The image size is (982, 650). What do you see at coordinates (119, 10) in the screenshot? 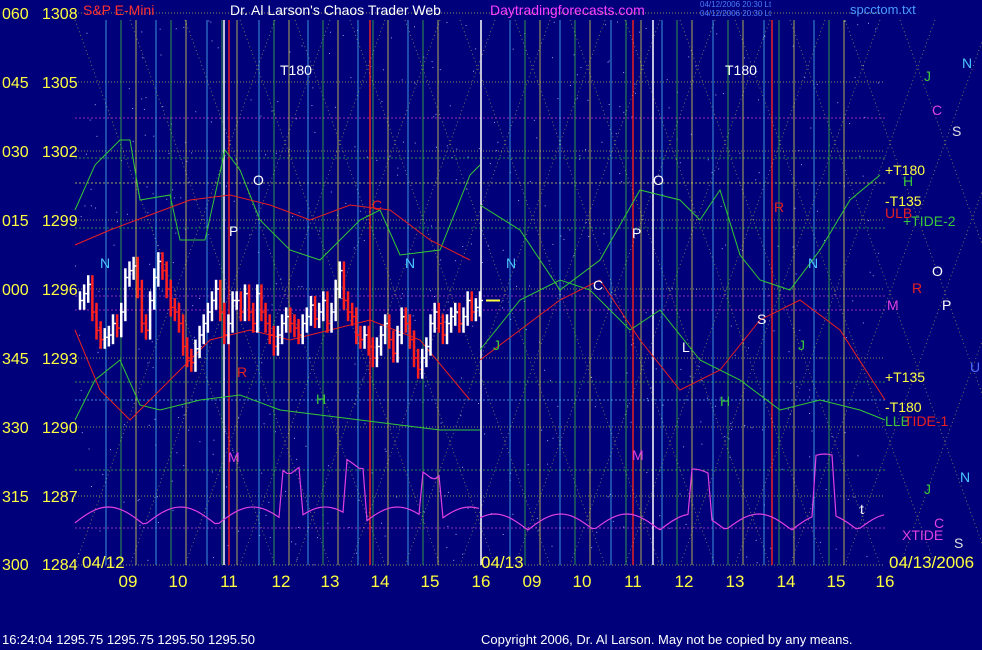
I see `chart-title: S&P E-Mini` at bounding box center [119, 10].